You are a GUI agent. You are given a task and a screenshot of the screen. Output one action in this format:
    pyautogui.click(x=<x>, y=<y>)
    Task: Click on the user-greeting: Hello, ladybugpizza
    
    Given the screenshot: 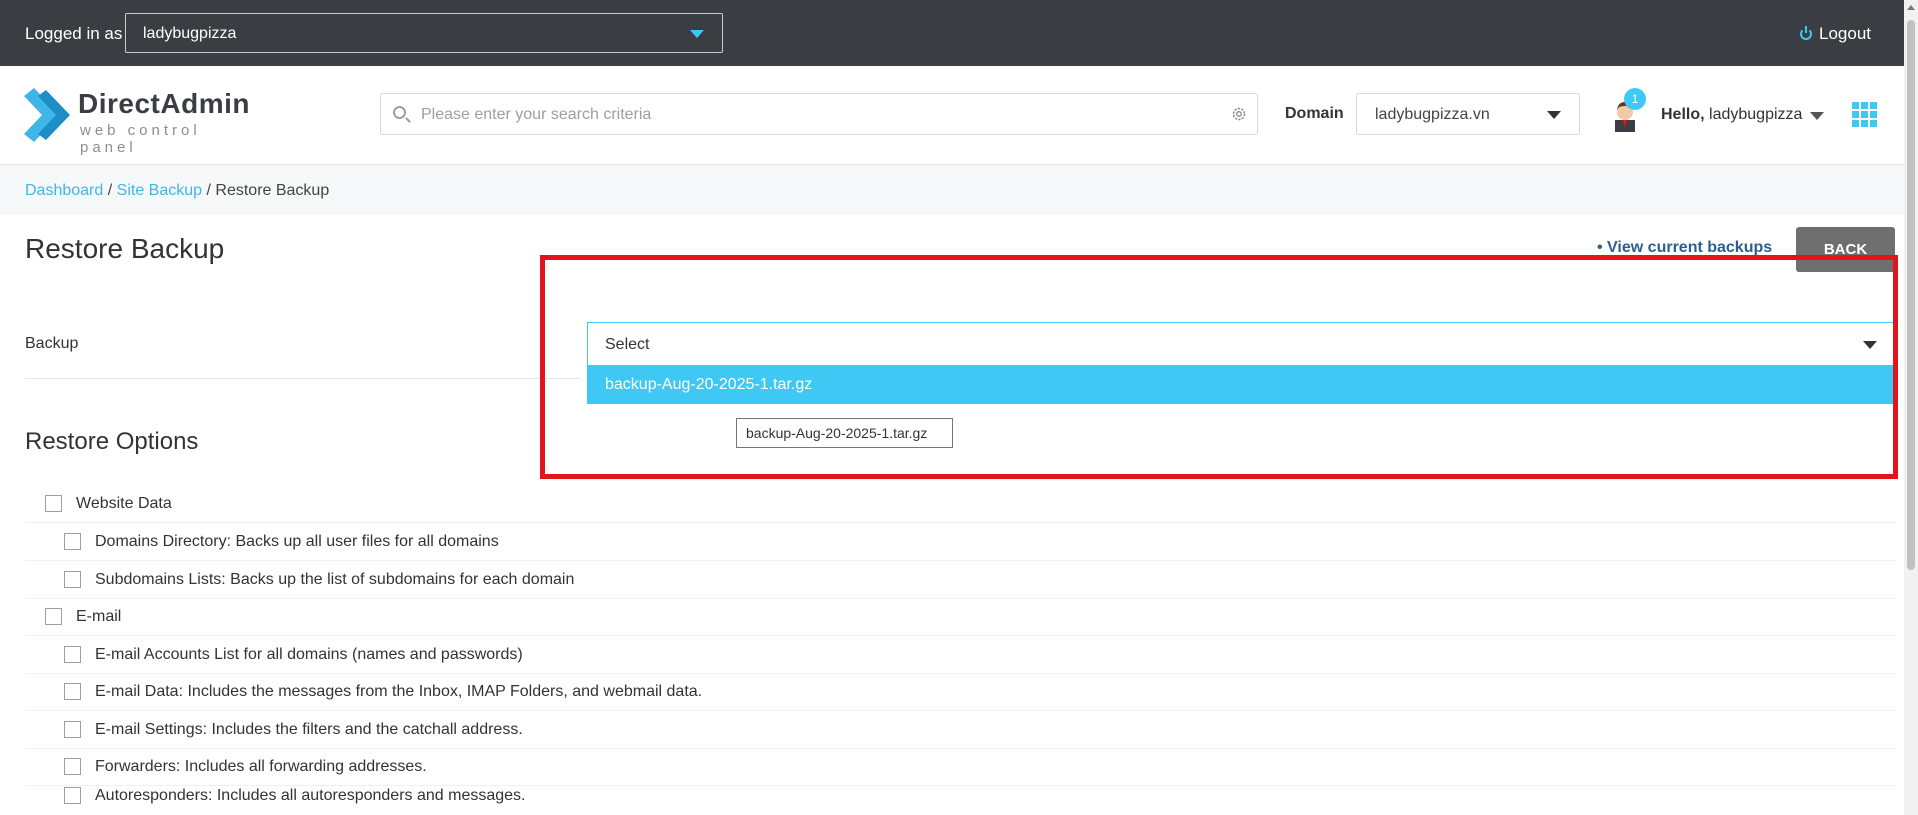 What is the action you would take?
    pyautogui.click(x=1731, y=115)
    